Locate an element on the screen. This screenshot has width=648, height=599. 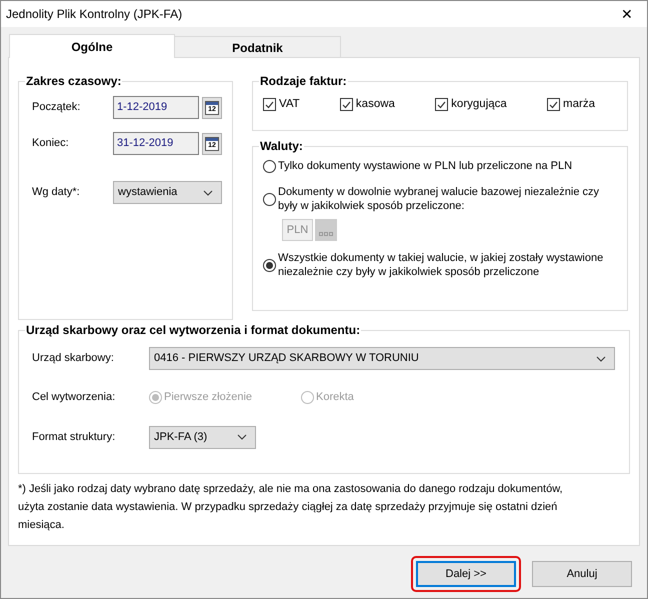
radio-label: Wszystkie dokumenty w takiej walucie, w jakiej zostały wystawione niezależnie czy były w jakikolwiek sposób przeliczone is located at coordinates (441, 265).